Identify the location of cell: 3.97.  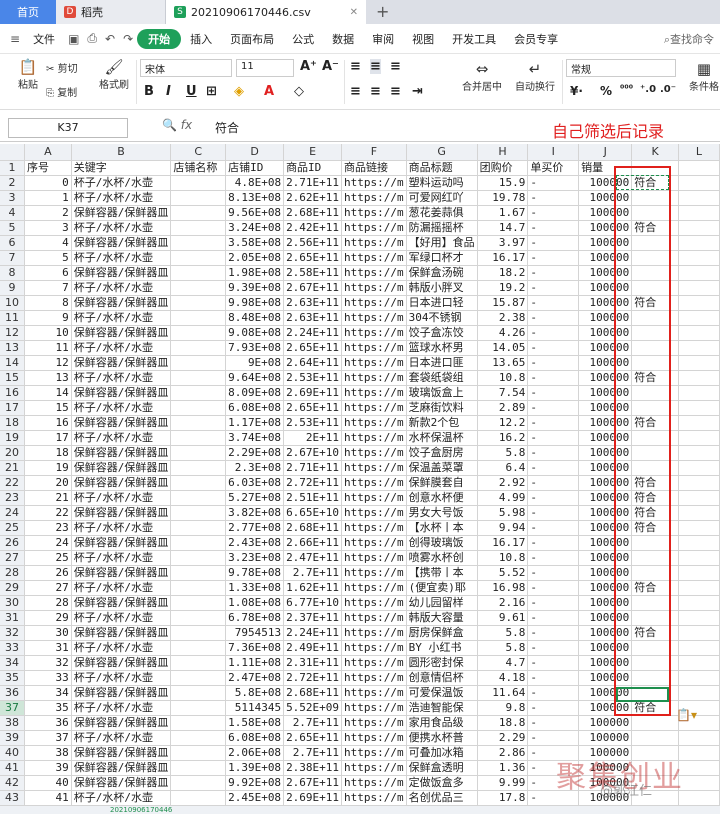
(503, 243).